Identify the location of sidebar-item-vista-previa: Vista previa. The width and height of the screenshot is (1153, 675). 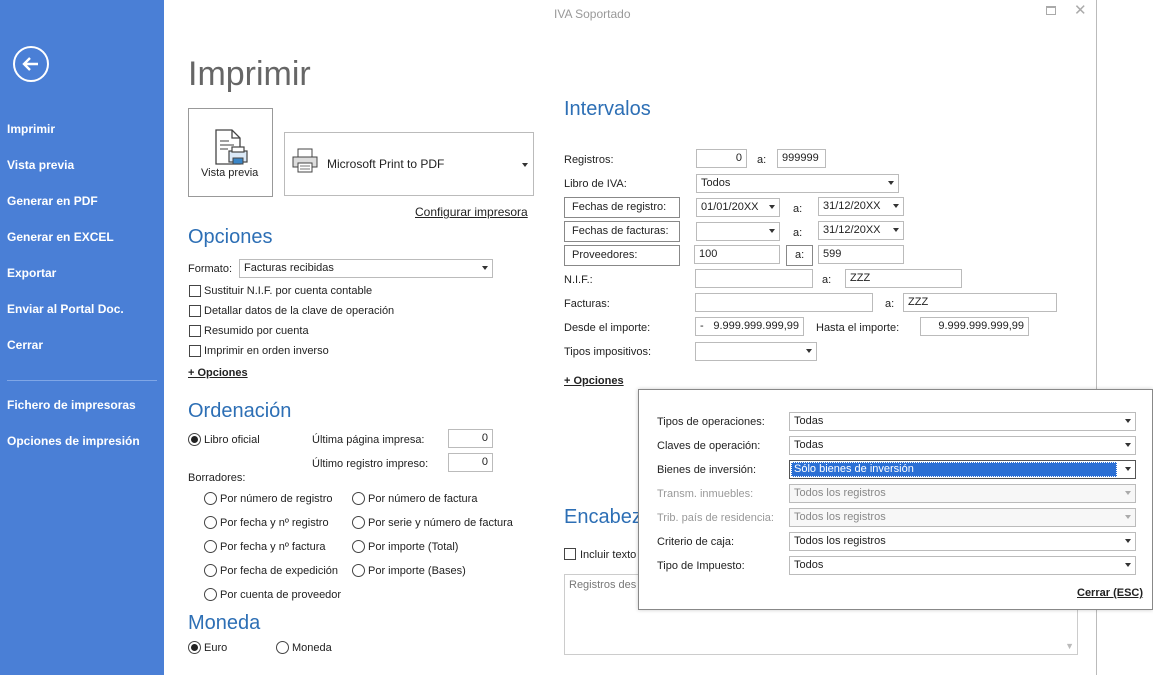
(40, 165).